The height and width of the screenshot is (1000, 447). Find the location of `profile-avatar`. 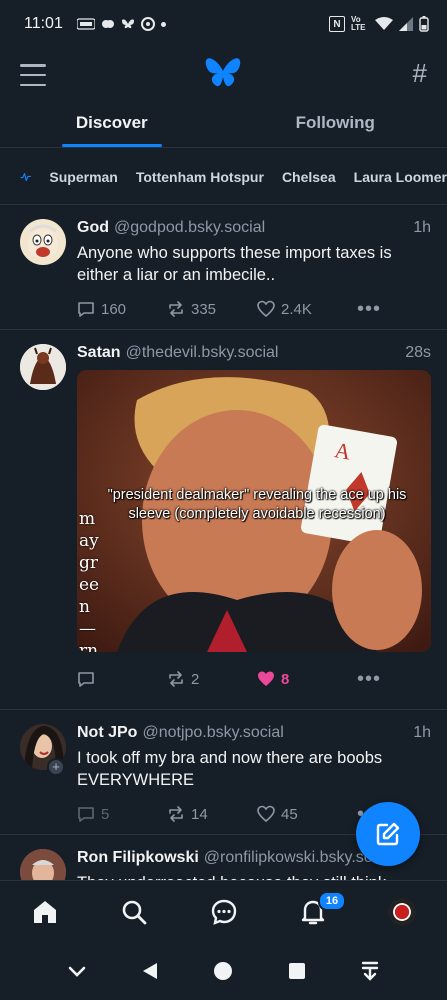

profile-avatar is located at coordinates (402, 911).